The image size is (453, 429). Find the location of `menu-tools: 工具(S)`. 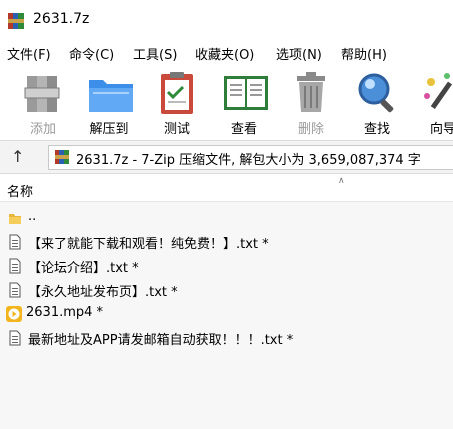

menu-tools: 工具(S) is located at coordinates (155, 53).